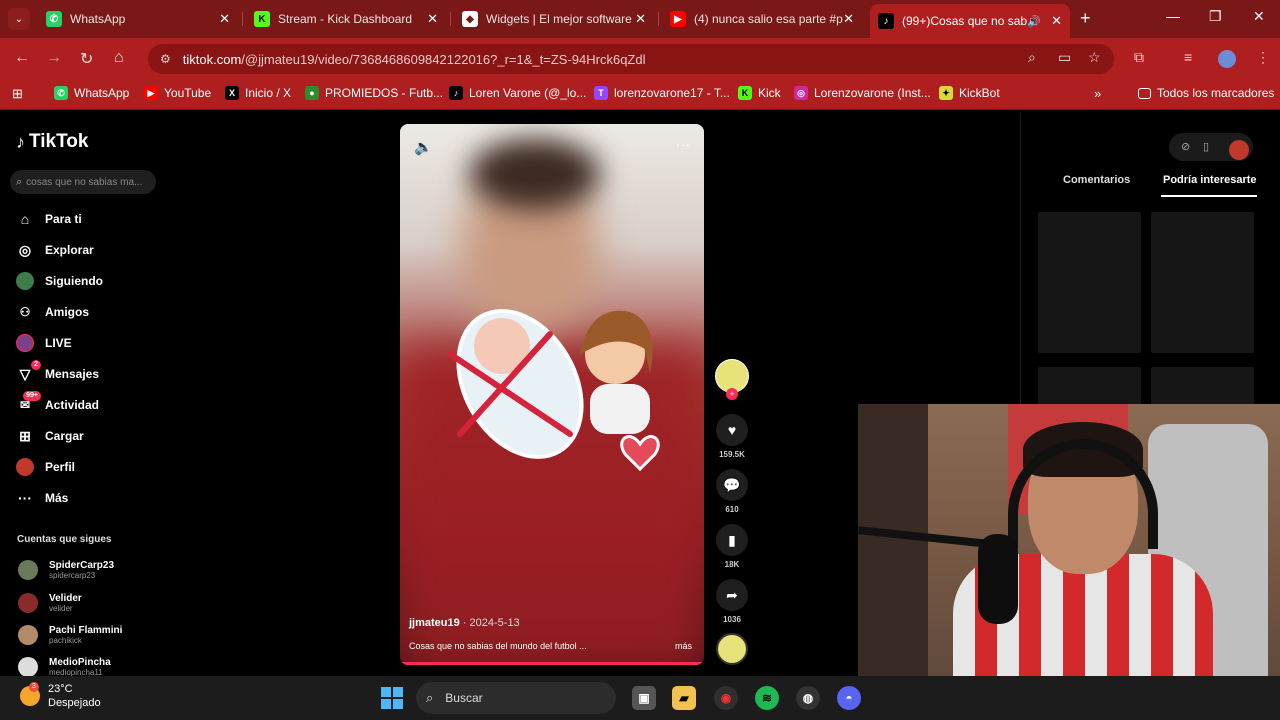  What do you see at coordinates (54, 58) in the screenshot?
I see `forward-icon: →` at bounding box center [54, 58].